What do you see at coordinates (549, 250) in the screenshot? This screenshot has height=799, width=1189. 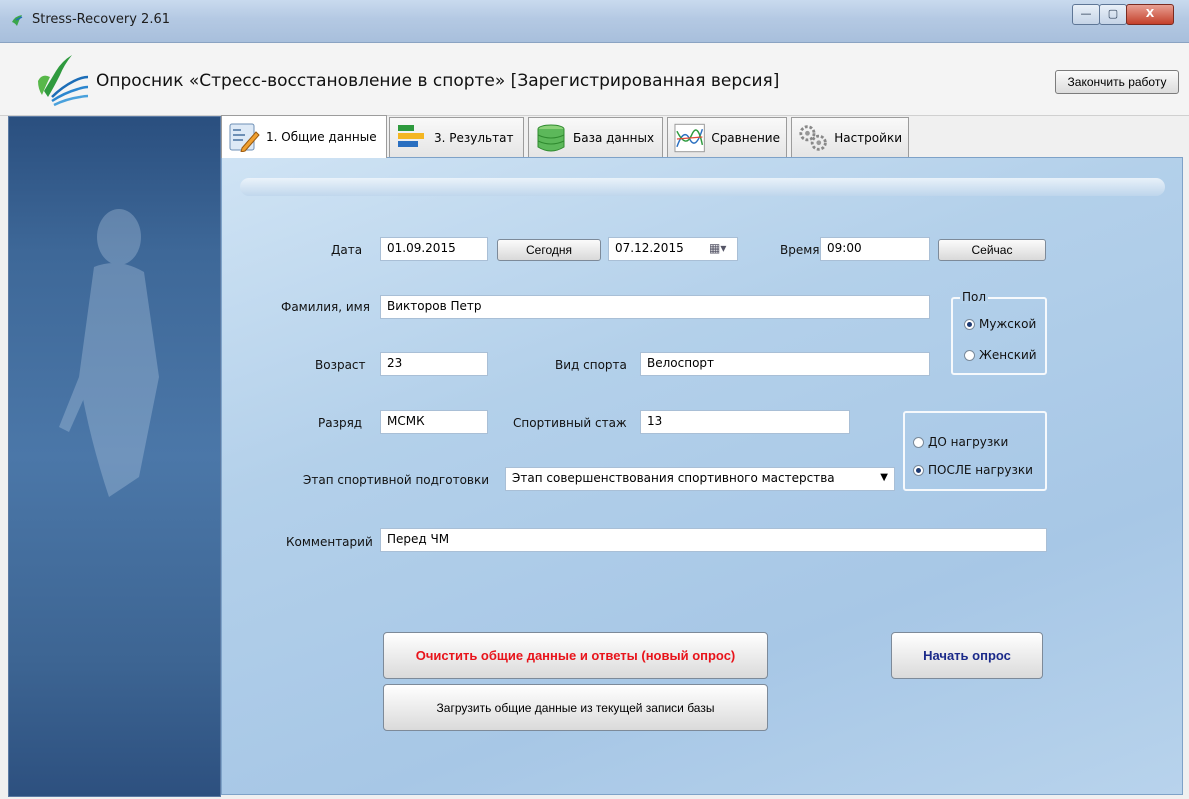 I see `today-button: Сегодня` at bounding box center [549, 250].